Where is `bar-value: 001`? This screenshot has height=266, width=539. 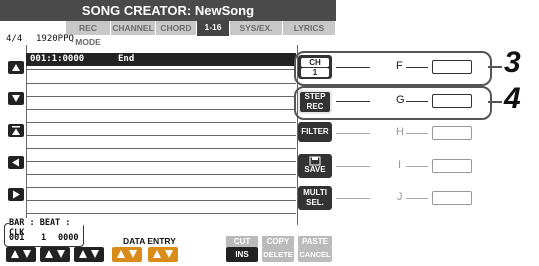 bar-value: 001 is located at coordinates (17, 238).